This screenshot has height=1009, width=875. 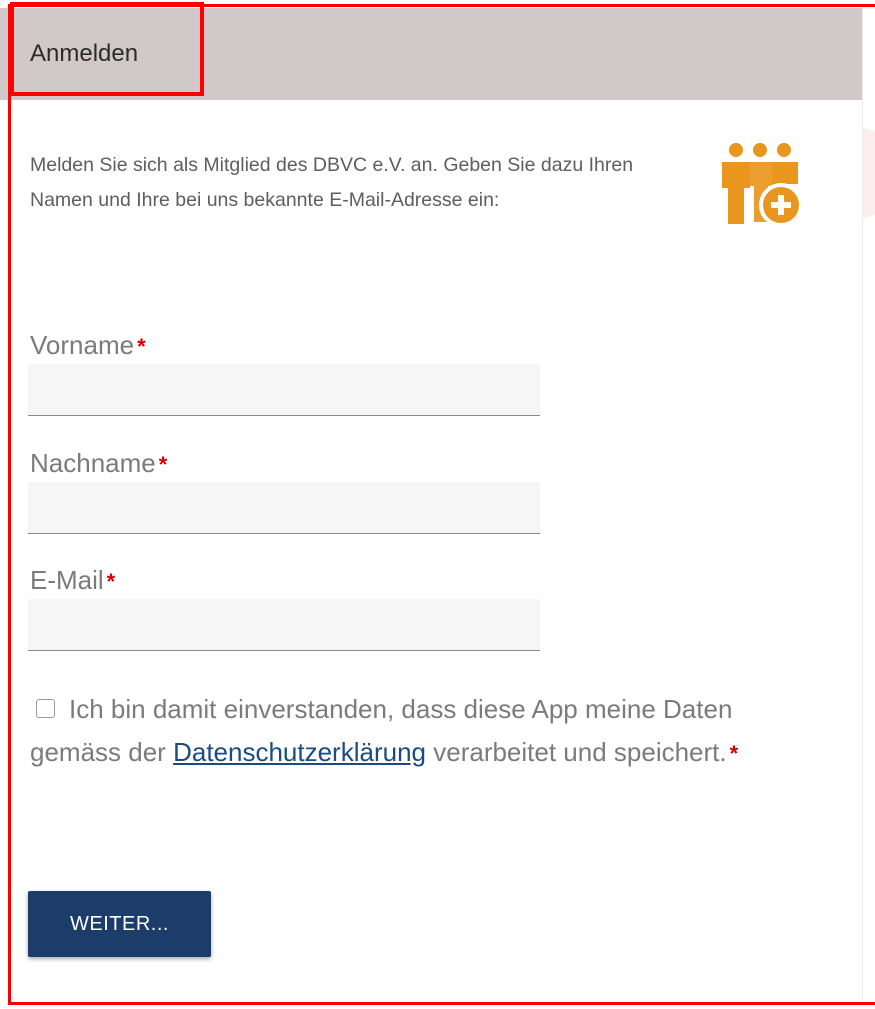 I want to click on privacy-policy-link: Datenschutzerklärung, so click(x=299, y=752).